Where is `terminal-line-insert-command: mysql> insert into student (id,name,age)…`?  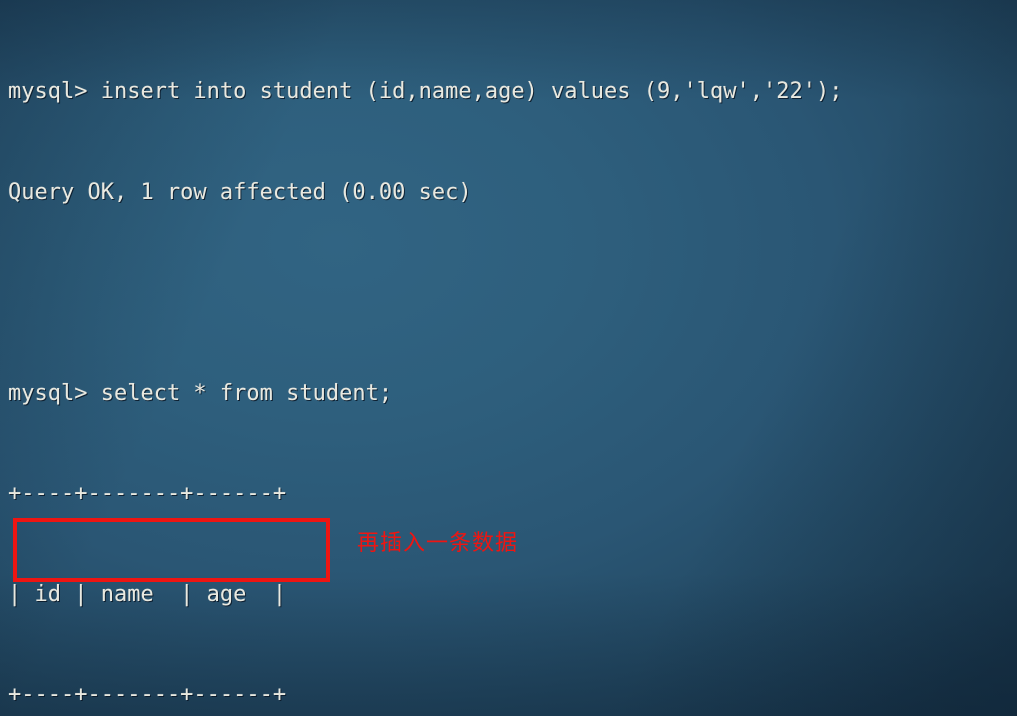 terminal-line-insert-command: mysql> insert into student (id,name,age)… is located at coordinates (425, 91).